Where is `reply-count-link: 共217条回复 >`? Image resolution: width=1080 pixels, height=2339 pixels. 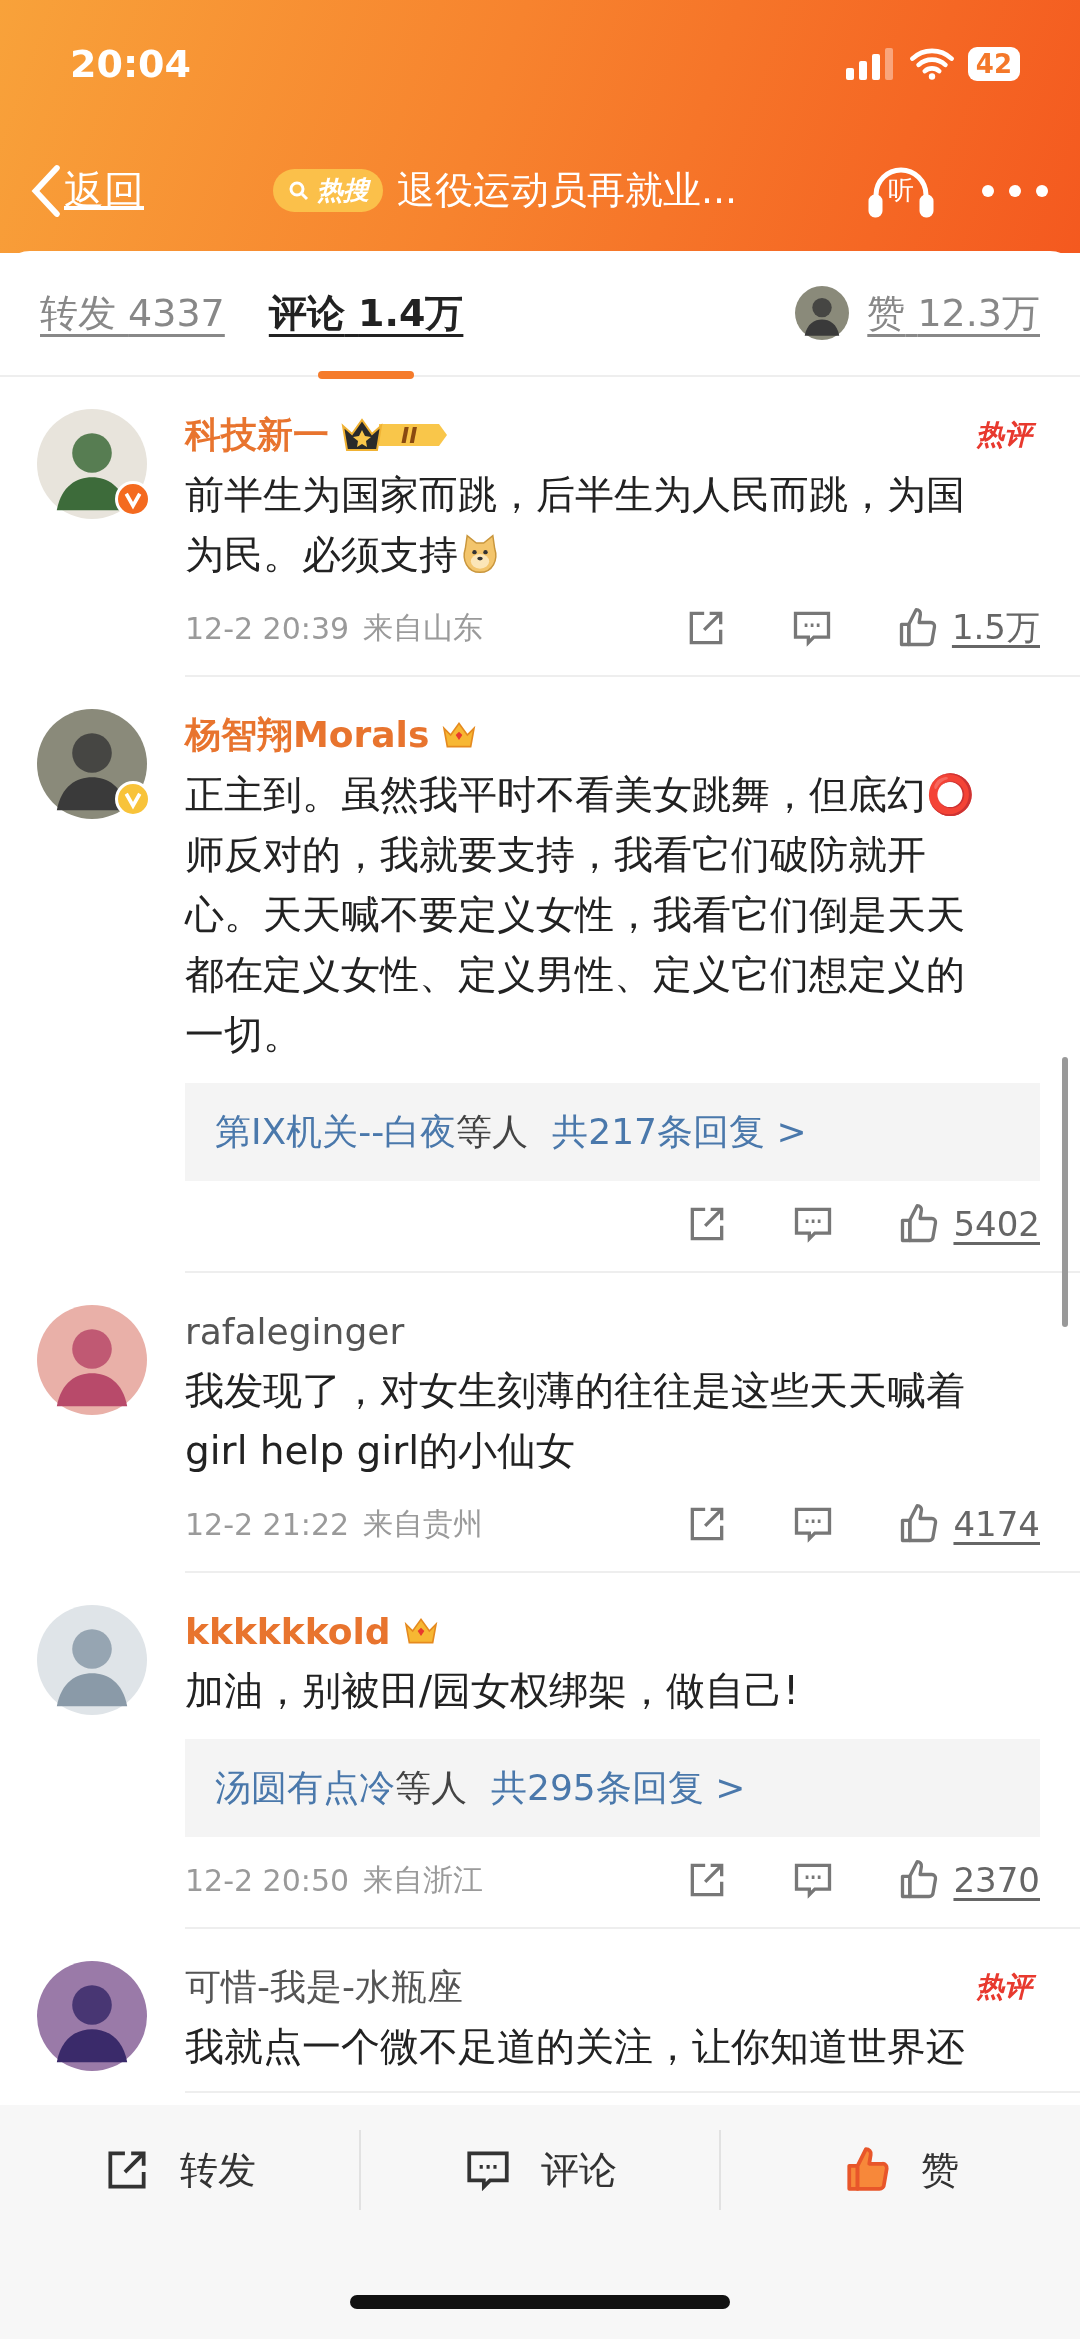
reply-count-link: 共217条回复 > is located at coordinates (679, 1132).